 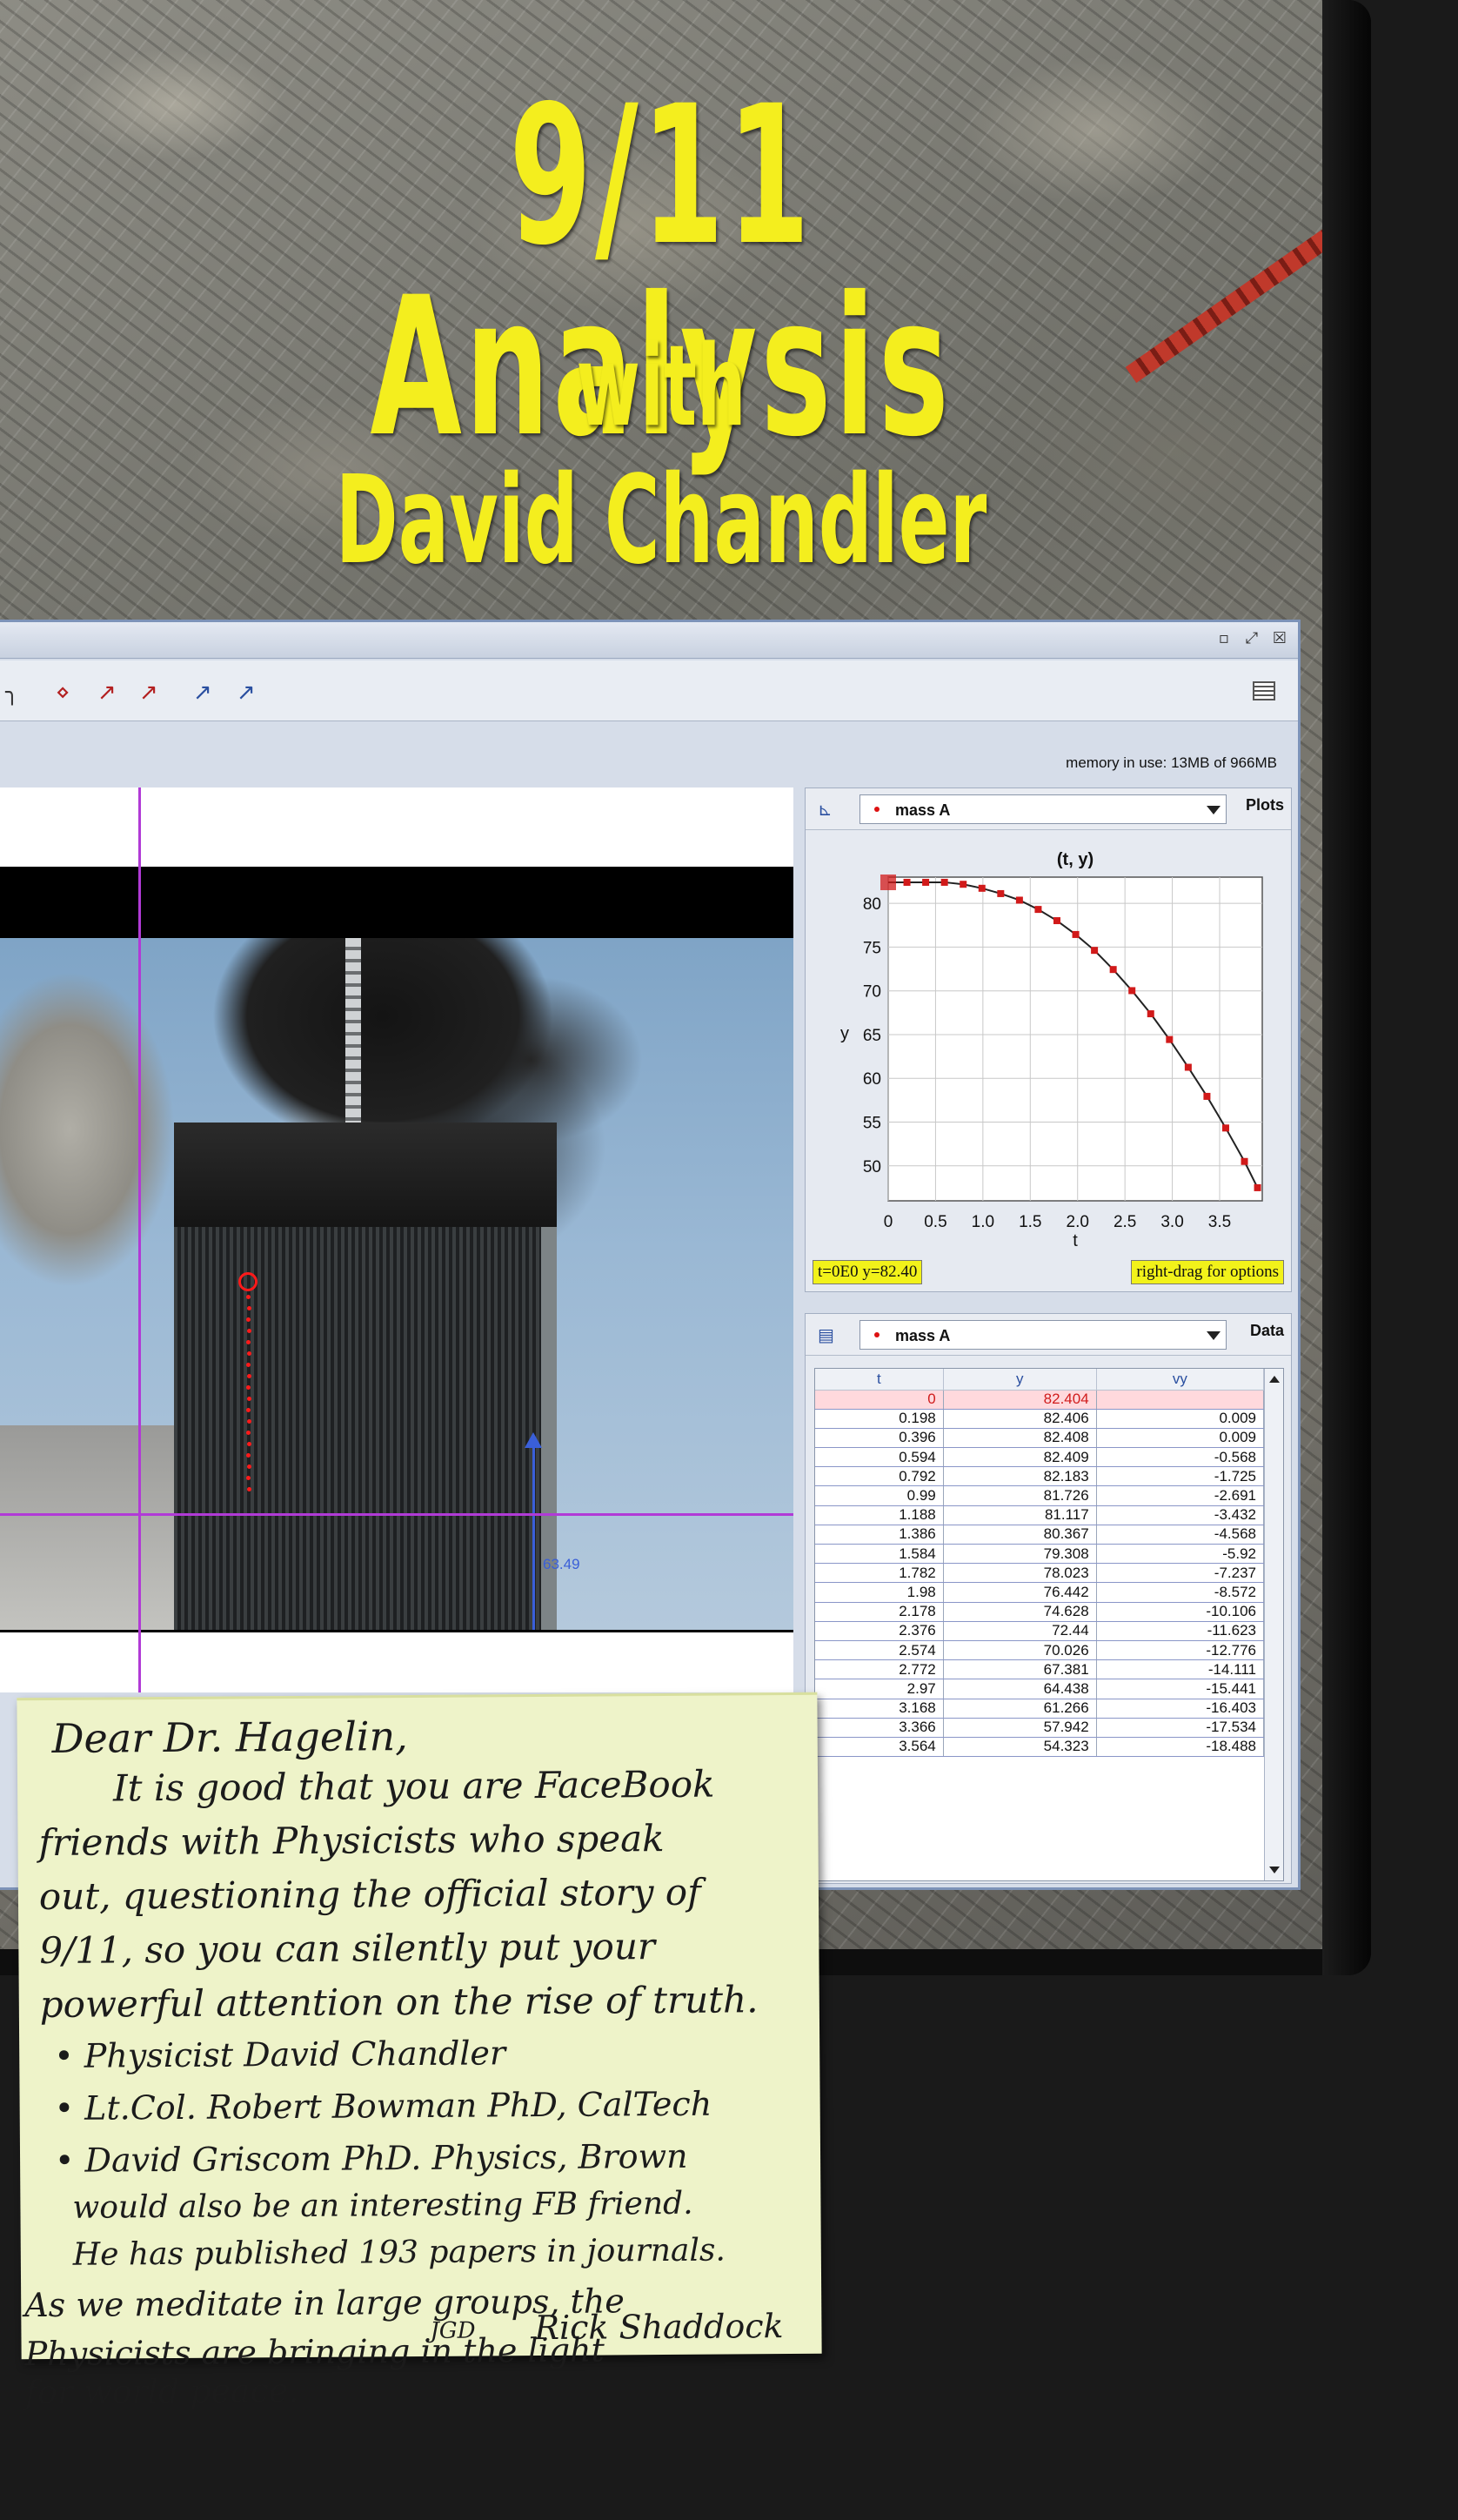 I want to click on plot-area, so click(x=1075, y=1039).